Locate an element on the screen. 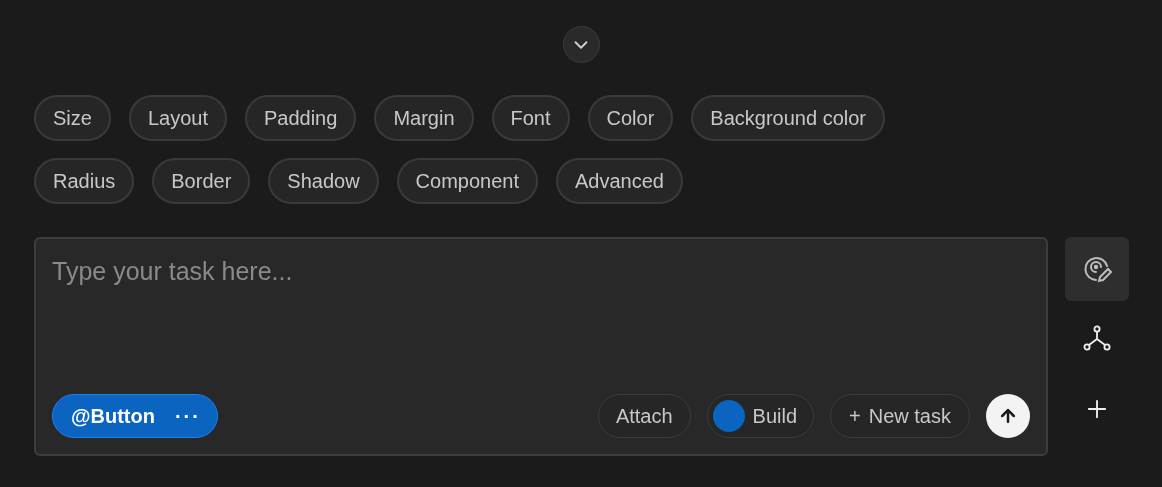  tag-label: @Button is located at coordinates (113, 416).